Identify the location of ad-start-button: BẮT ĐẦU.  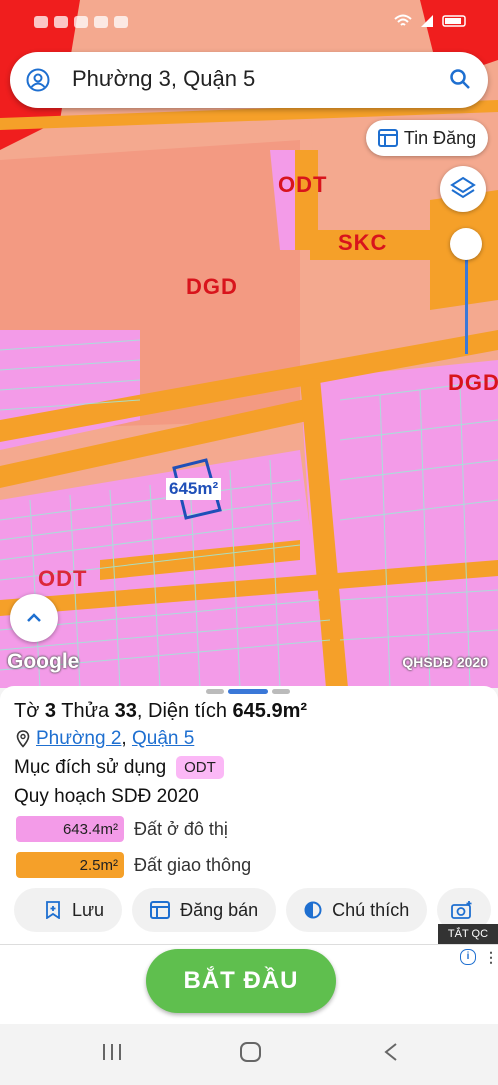
(241, 981).